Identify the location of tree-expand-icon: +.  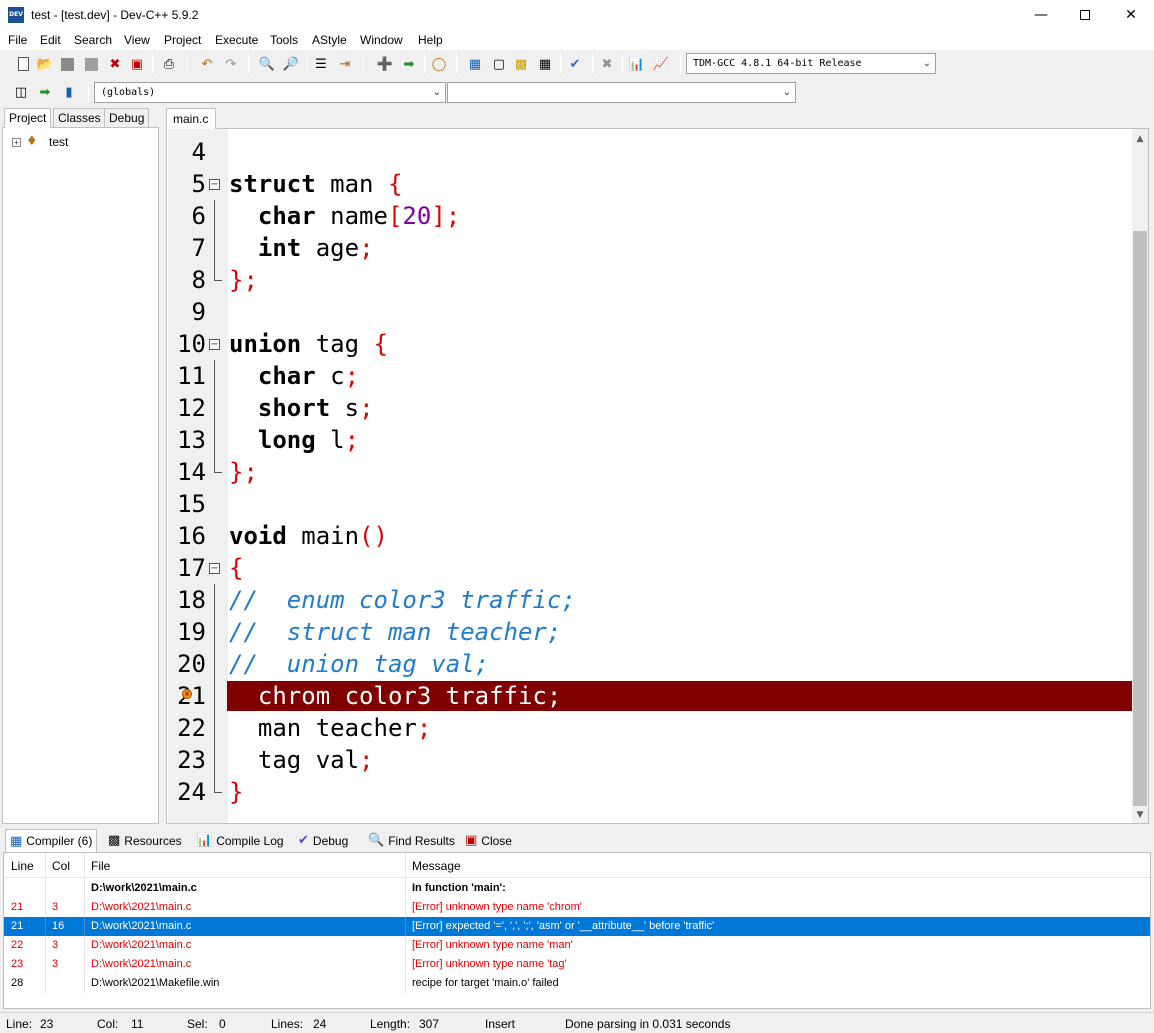
(16, 142).